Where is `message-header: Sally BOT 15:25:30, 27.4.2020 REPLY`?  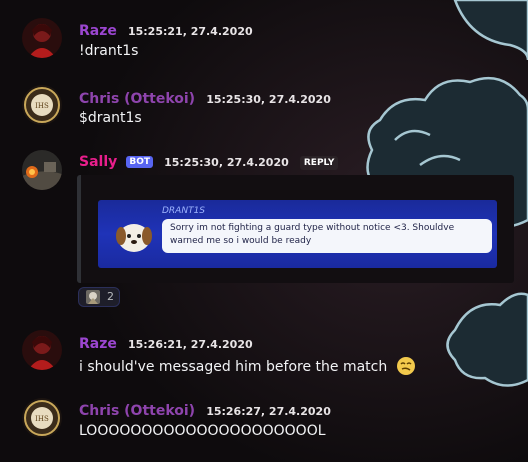 message-header: Sally BOT 15:25:30, 27.4.2020 REPLY is located at coordinates (209, 160).